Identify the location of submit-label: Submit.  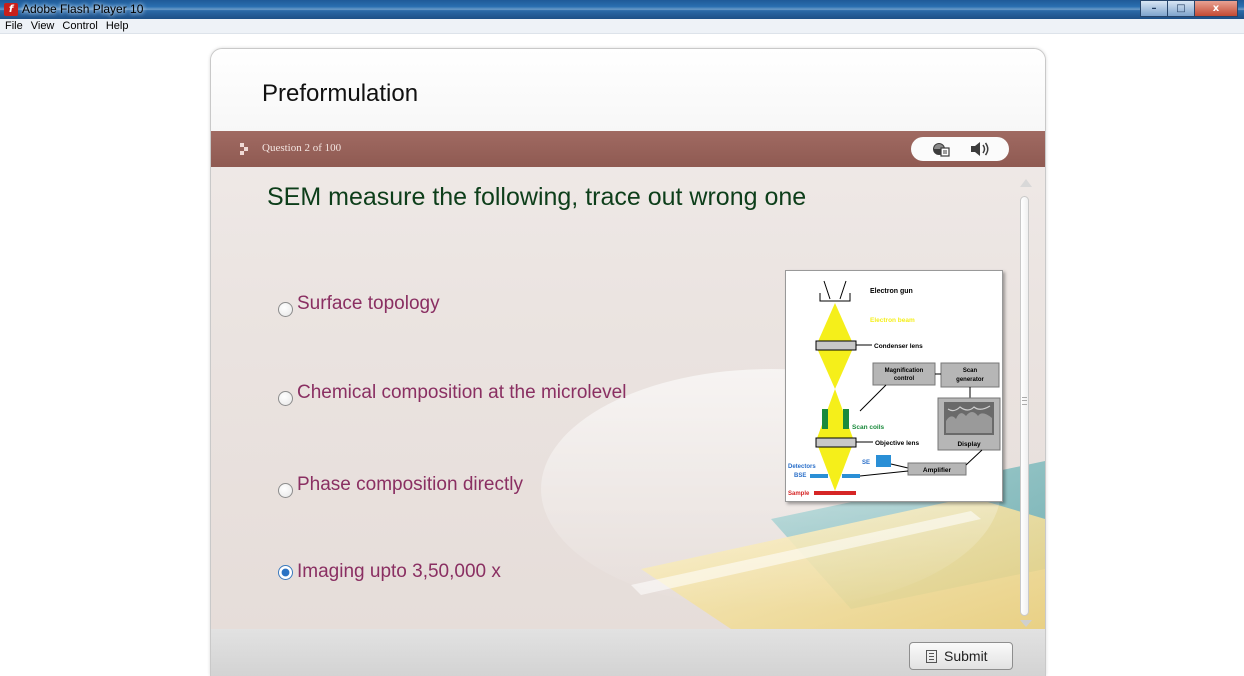
(966, 656).